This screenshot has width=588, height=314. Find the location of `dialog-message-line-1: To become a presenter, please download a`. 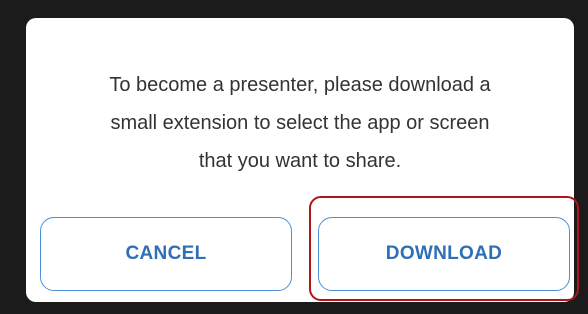

dialog-message-line-1: To become a presenter, please download a is located at coordinates (300, 85).